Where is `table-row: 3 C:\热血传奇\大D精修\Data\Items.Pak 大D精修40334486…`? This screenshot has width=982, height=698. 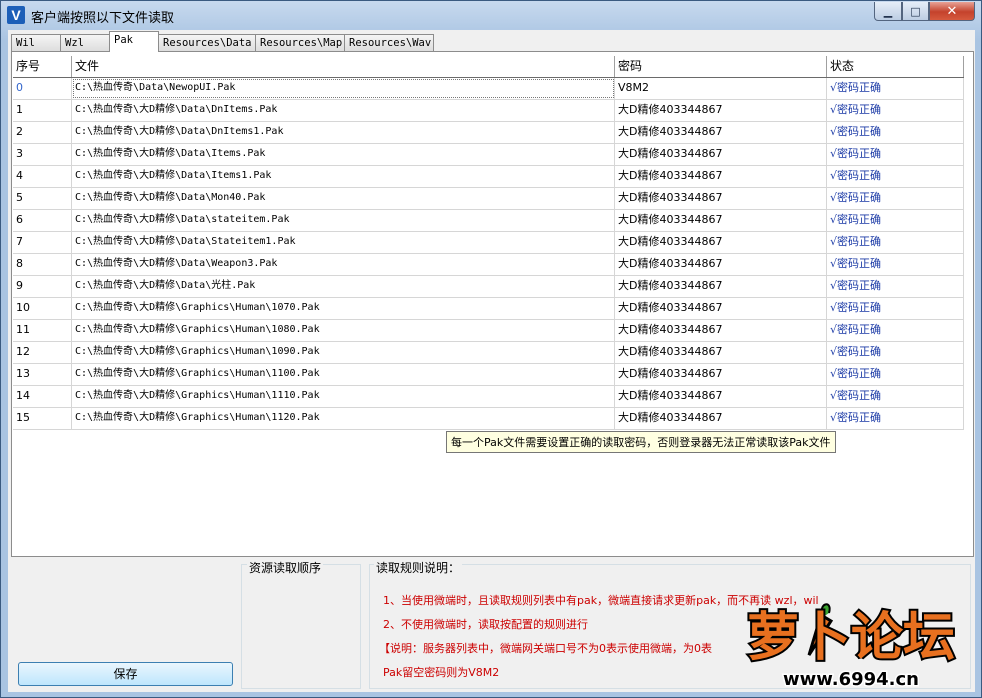 table-row: 3 C:\热血传奇\大D精修\Data\Items.Pak 大D精修40334486… is located at coordinates (488, 155).